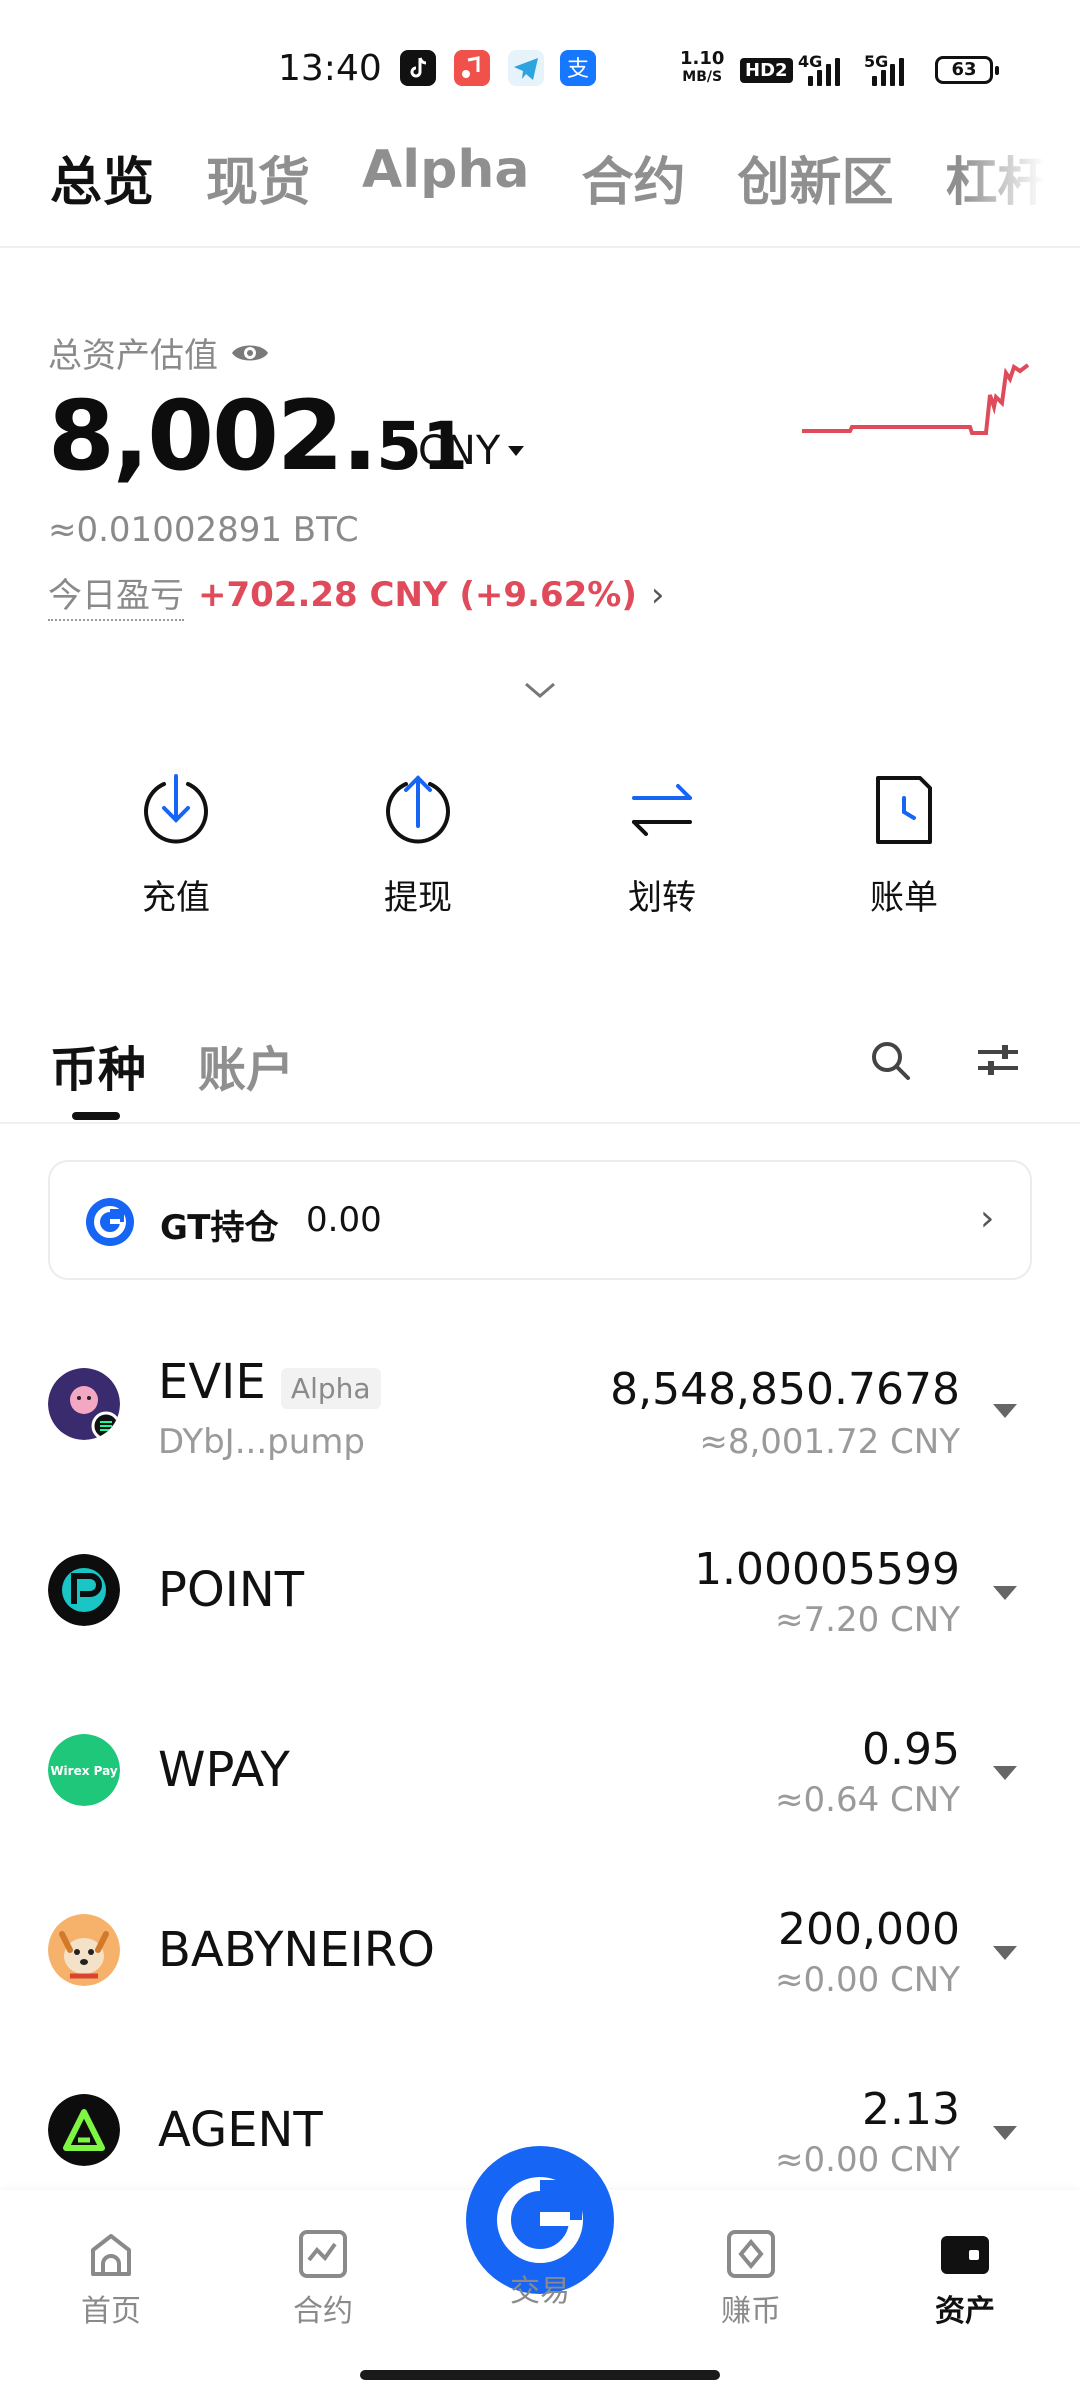 The image size is (1080, 2400). Describe the element at coordinates (98, 1065) in the screenshot. I see `tab-coins: 币种` at that location.